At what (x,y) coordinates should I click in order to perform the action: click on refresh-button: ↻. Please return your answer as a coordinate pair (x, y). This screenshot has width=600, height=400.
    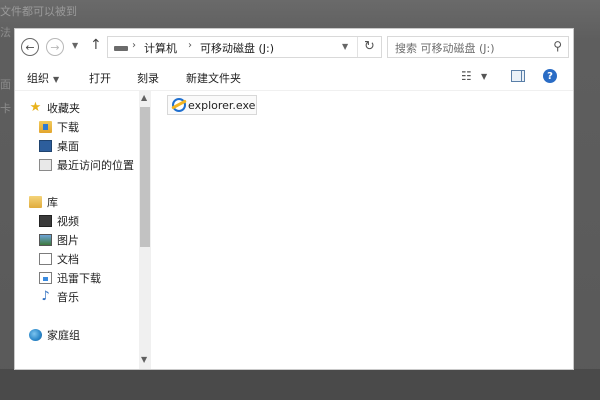
    Looking at the image, I should click on (369, 47).